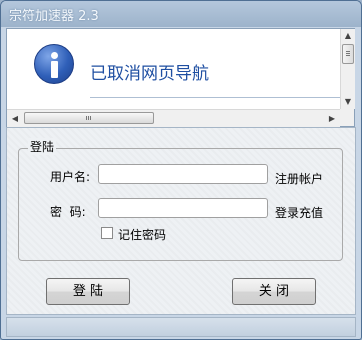 Image resolution: width=362 pixels, height=340 pixels. What do you see at coordinates (332, 119) in the screenshot?
I see `scroll-right-arrow-icon: ▶` at bounding box center [332, 119].